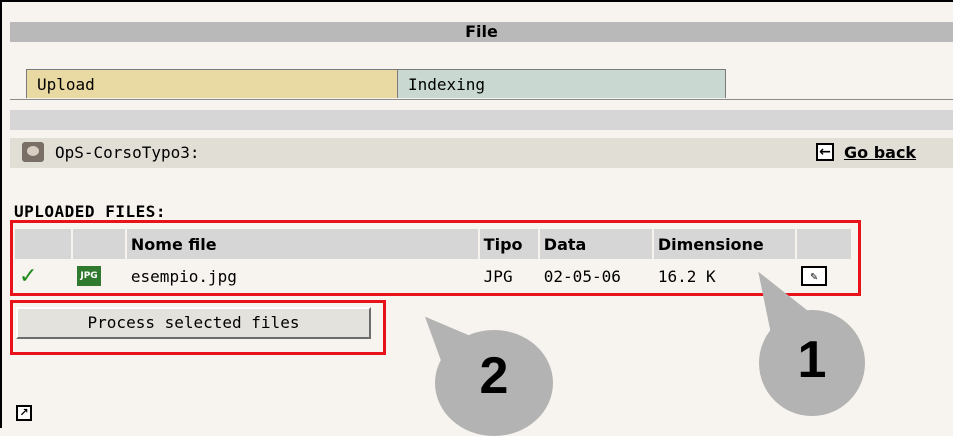 This screenshot has width=953, height=436. I want to click on tab-indexing: Indexing, so click(561, 83).